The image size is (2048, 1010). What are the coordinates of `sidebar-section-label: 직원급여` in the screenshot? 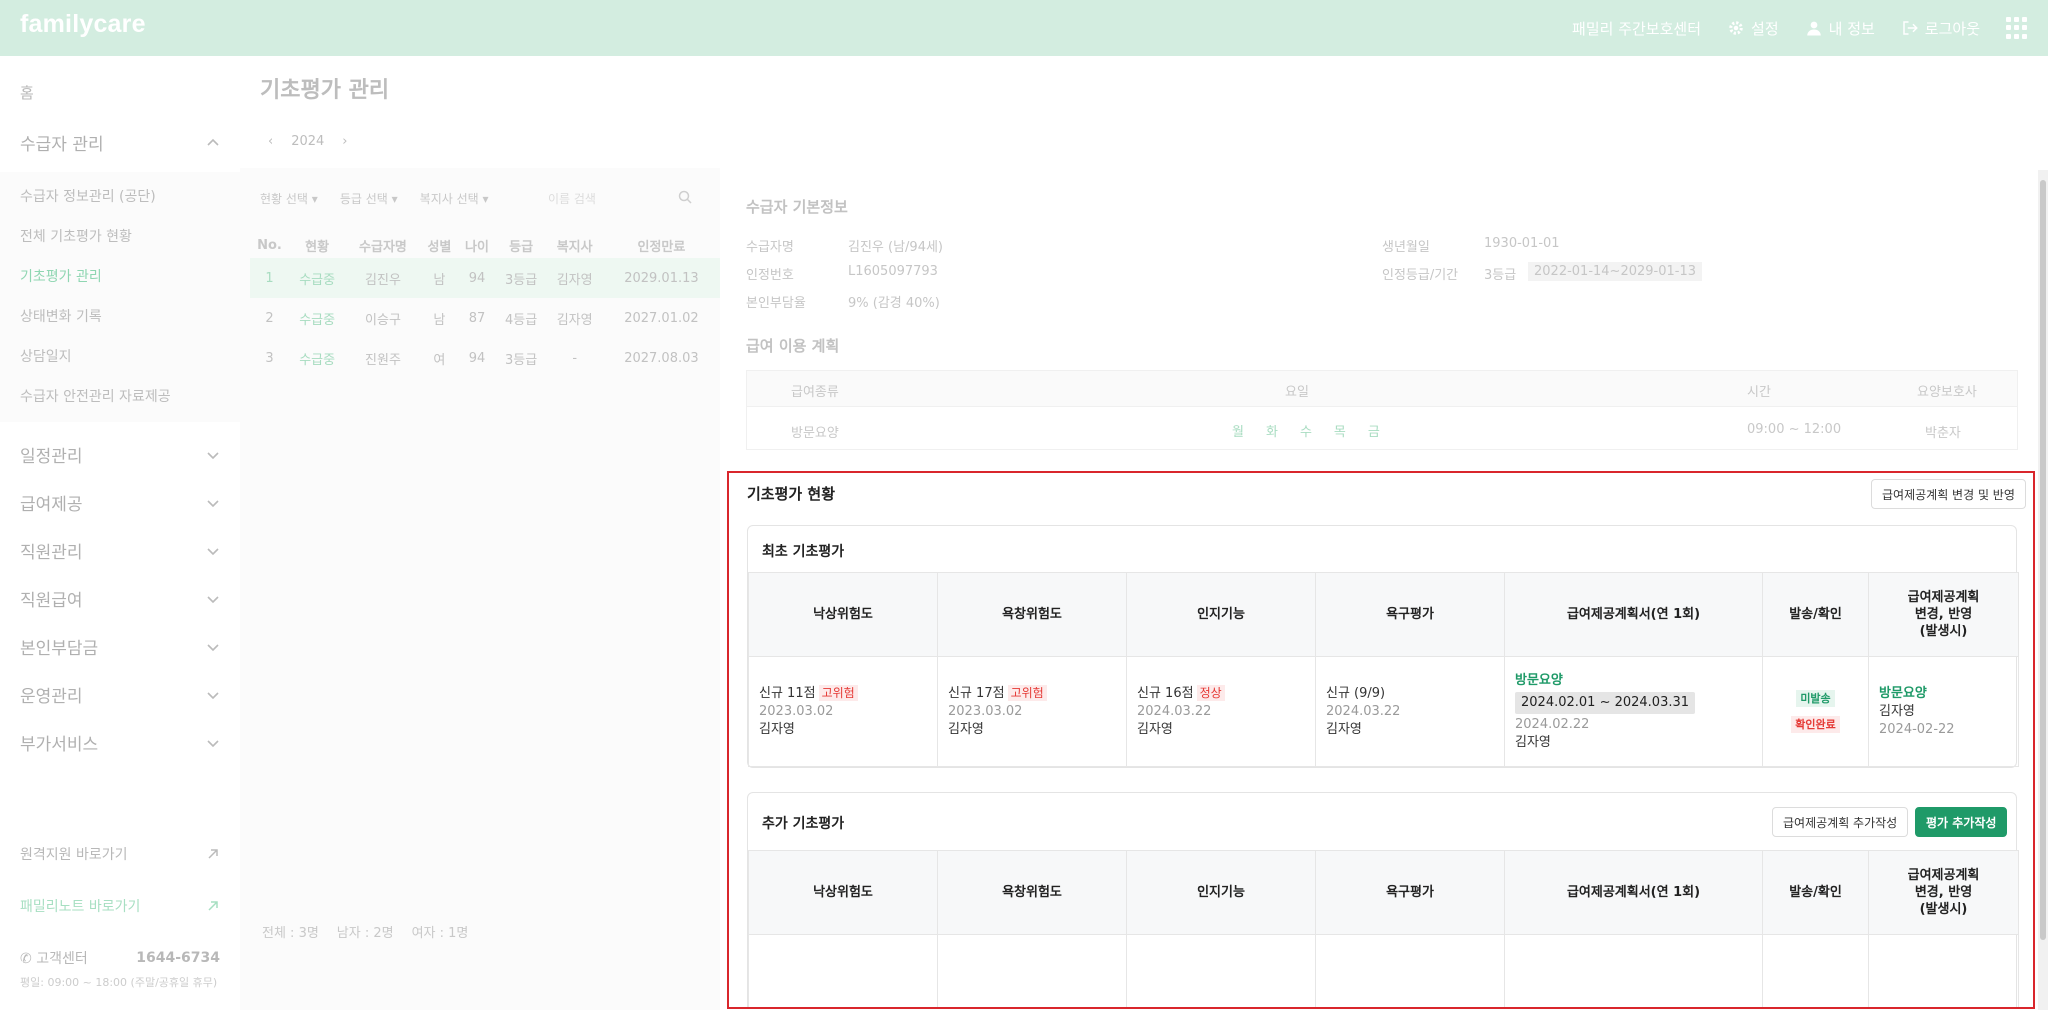 It's located at (51, 601).